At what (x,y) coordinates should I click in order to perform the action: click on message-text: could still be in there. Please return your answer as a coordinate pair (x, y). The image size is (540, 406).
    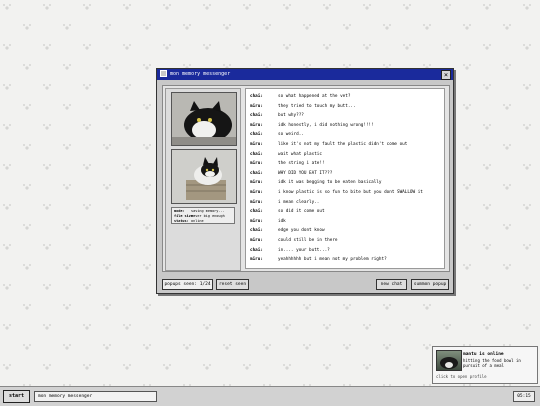
    Looking at the image, I should click on (308, 240).